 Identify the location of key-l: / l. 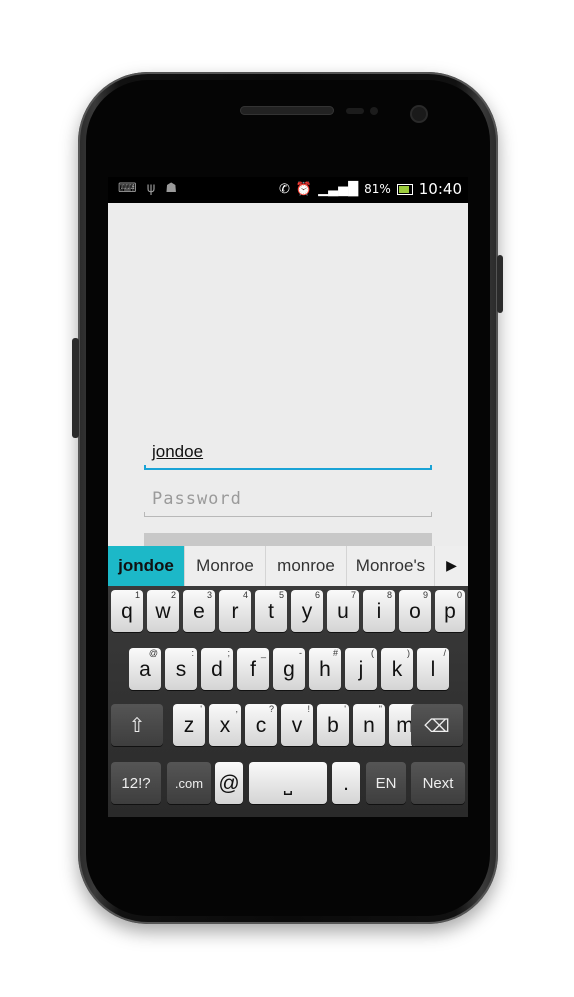
(433, 669).